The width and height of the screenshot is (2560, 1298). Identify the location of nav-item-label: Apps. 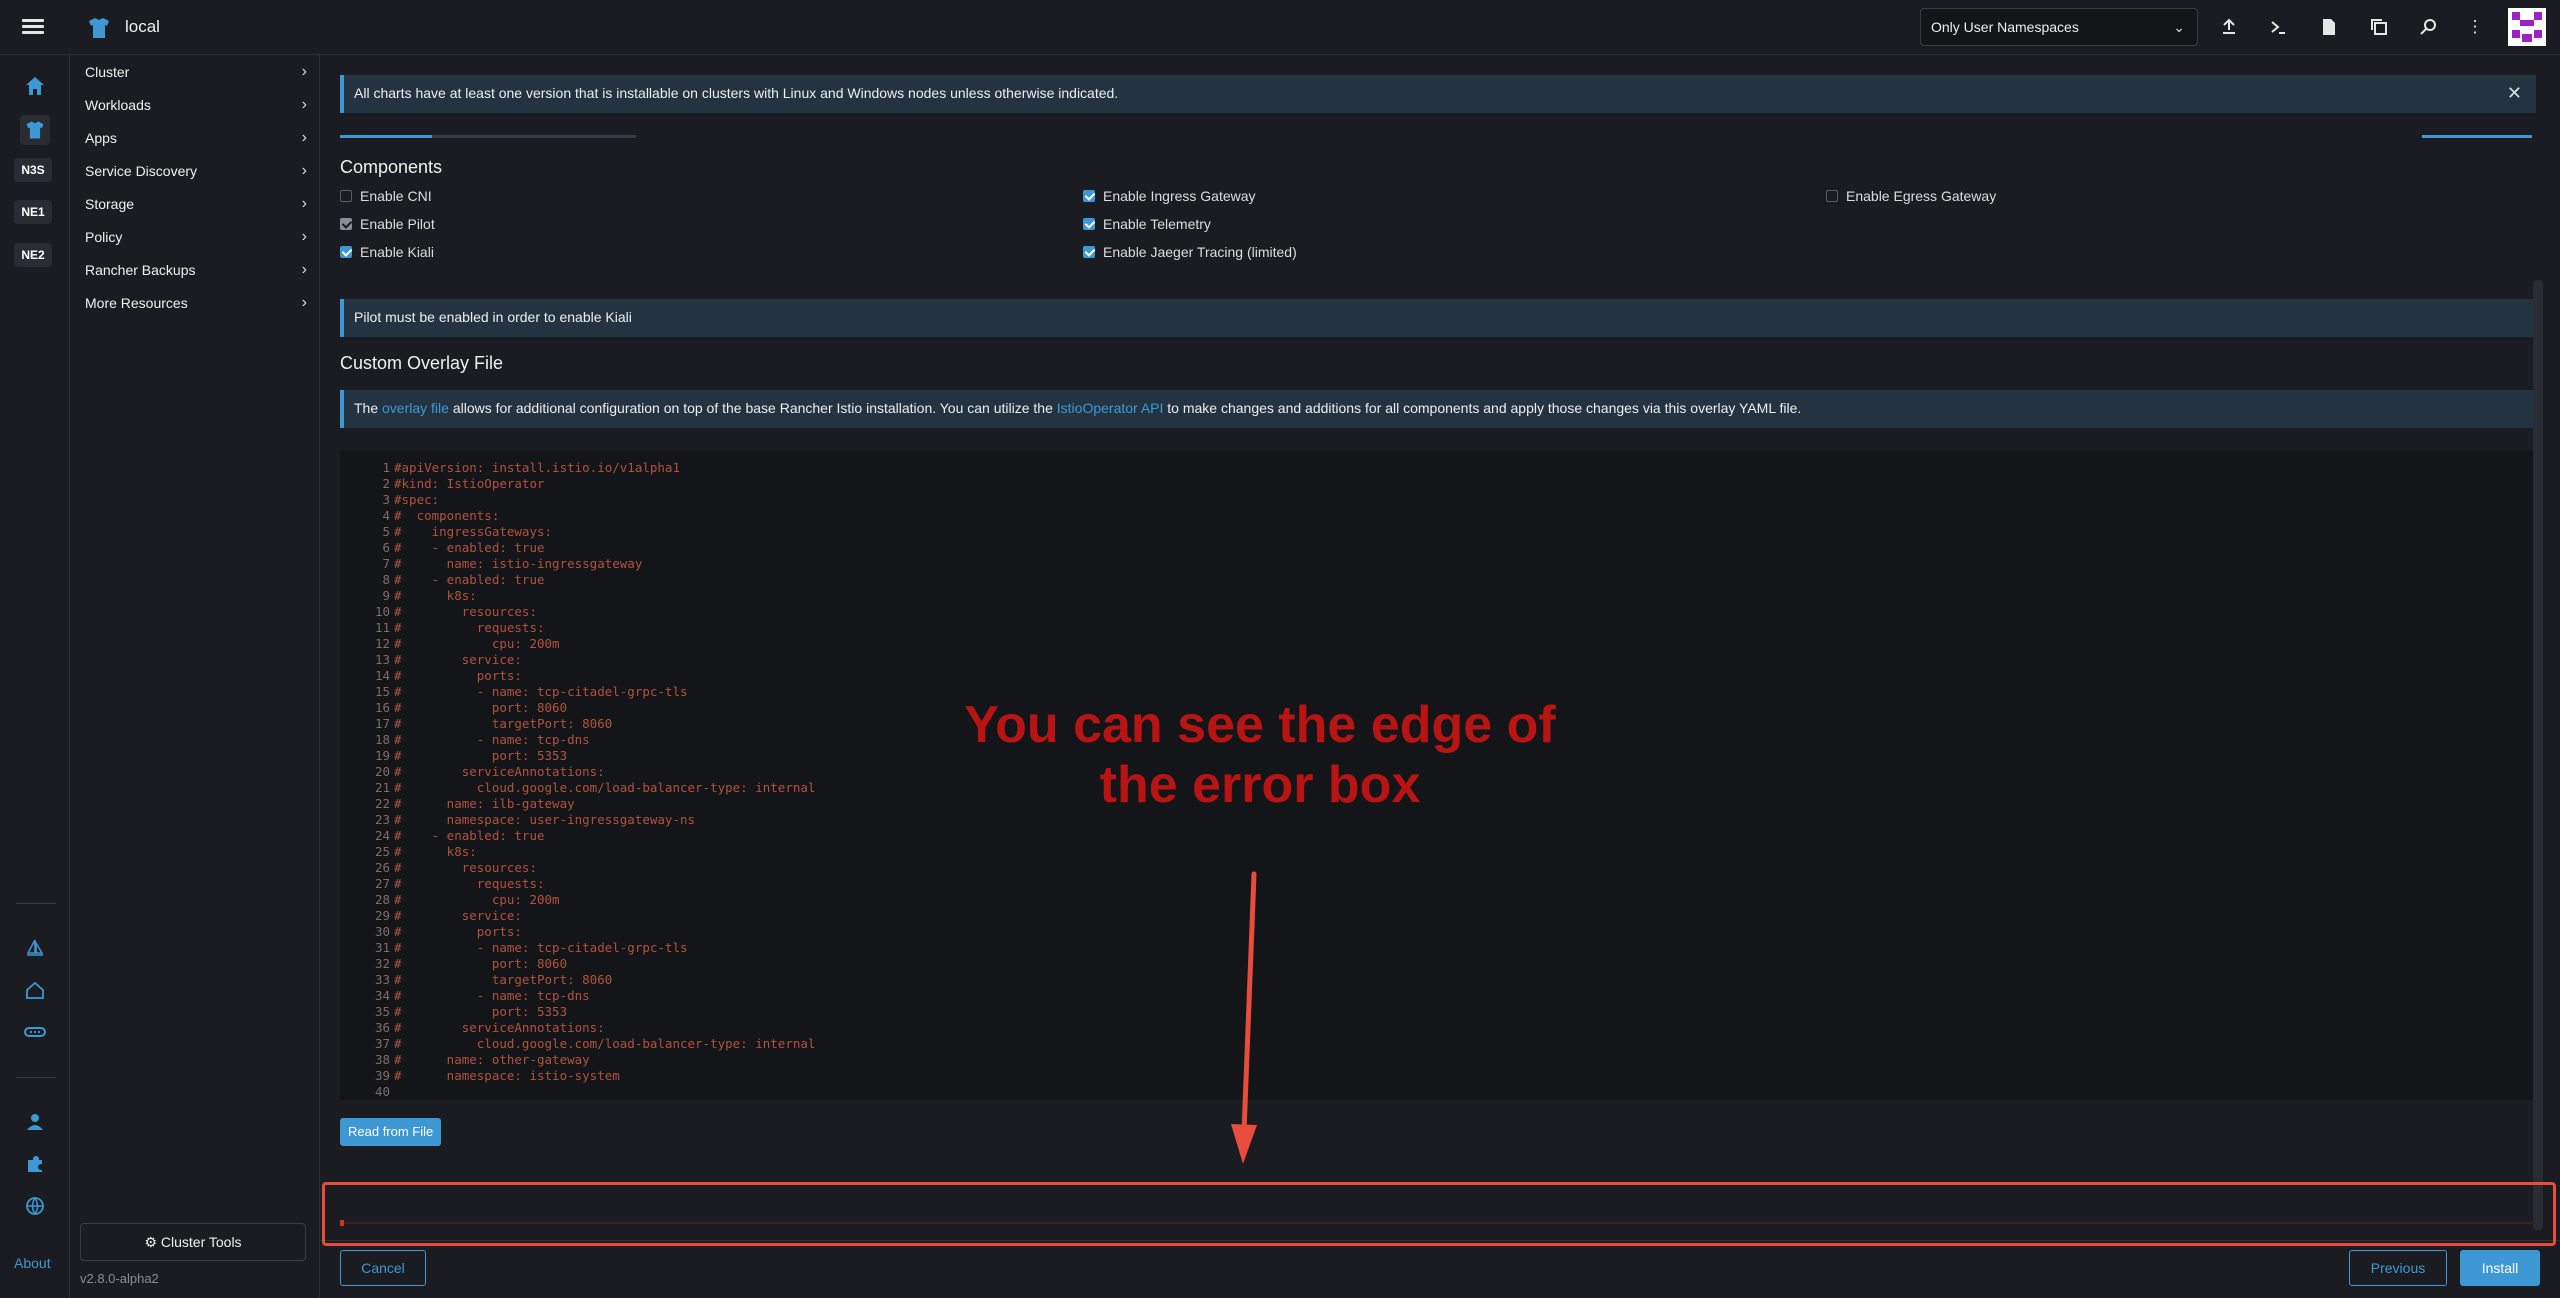
(101, 138).